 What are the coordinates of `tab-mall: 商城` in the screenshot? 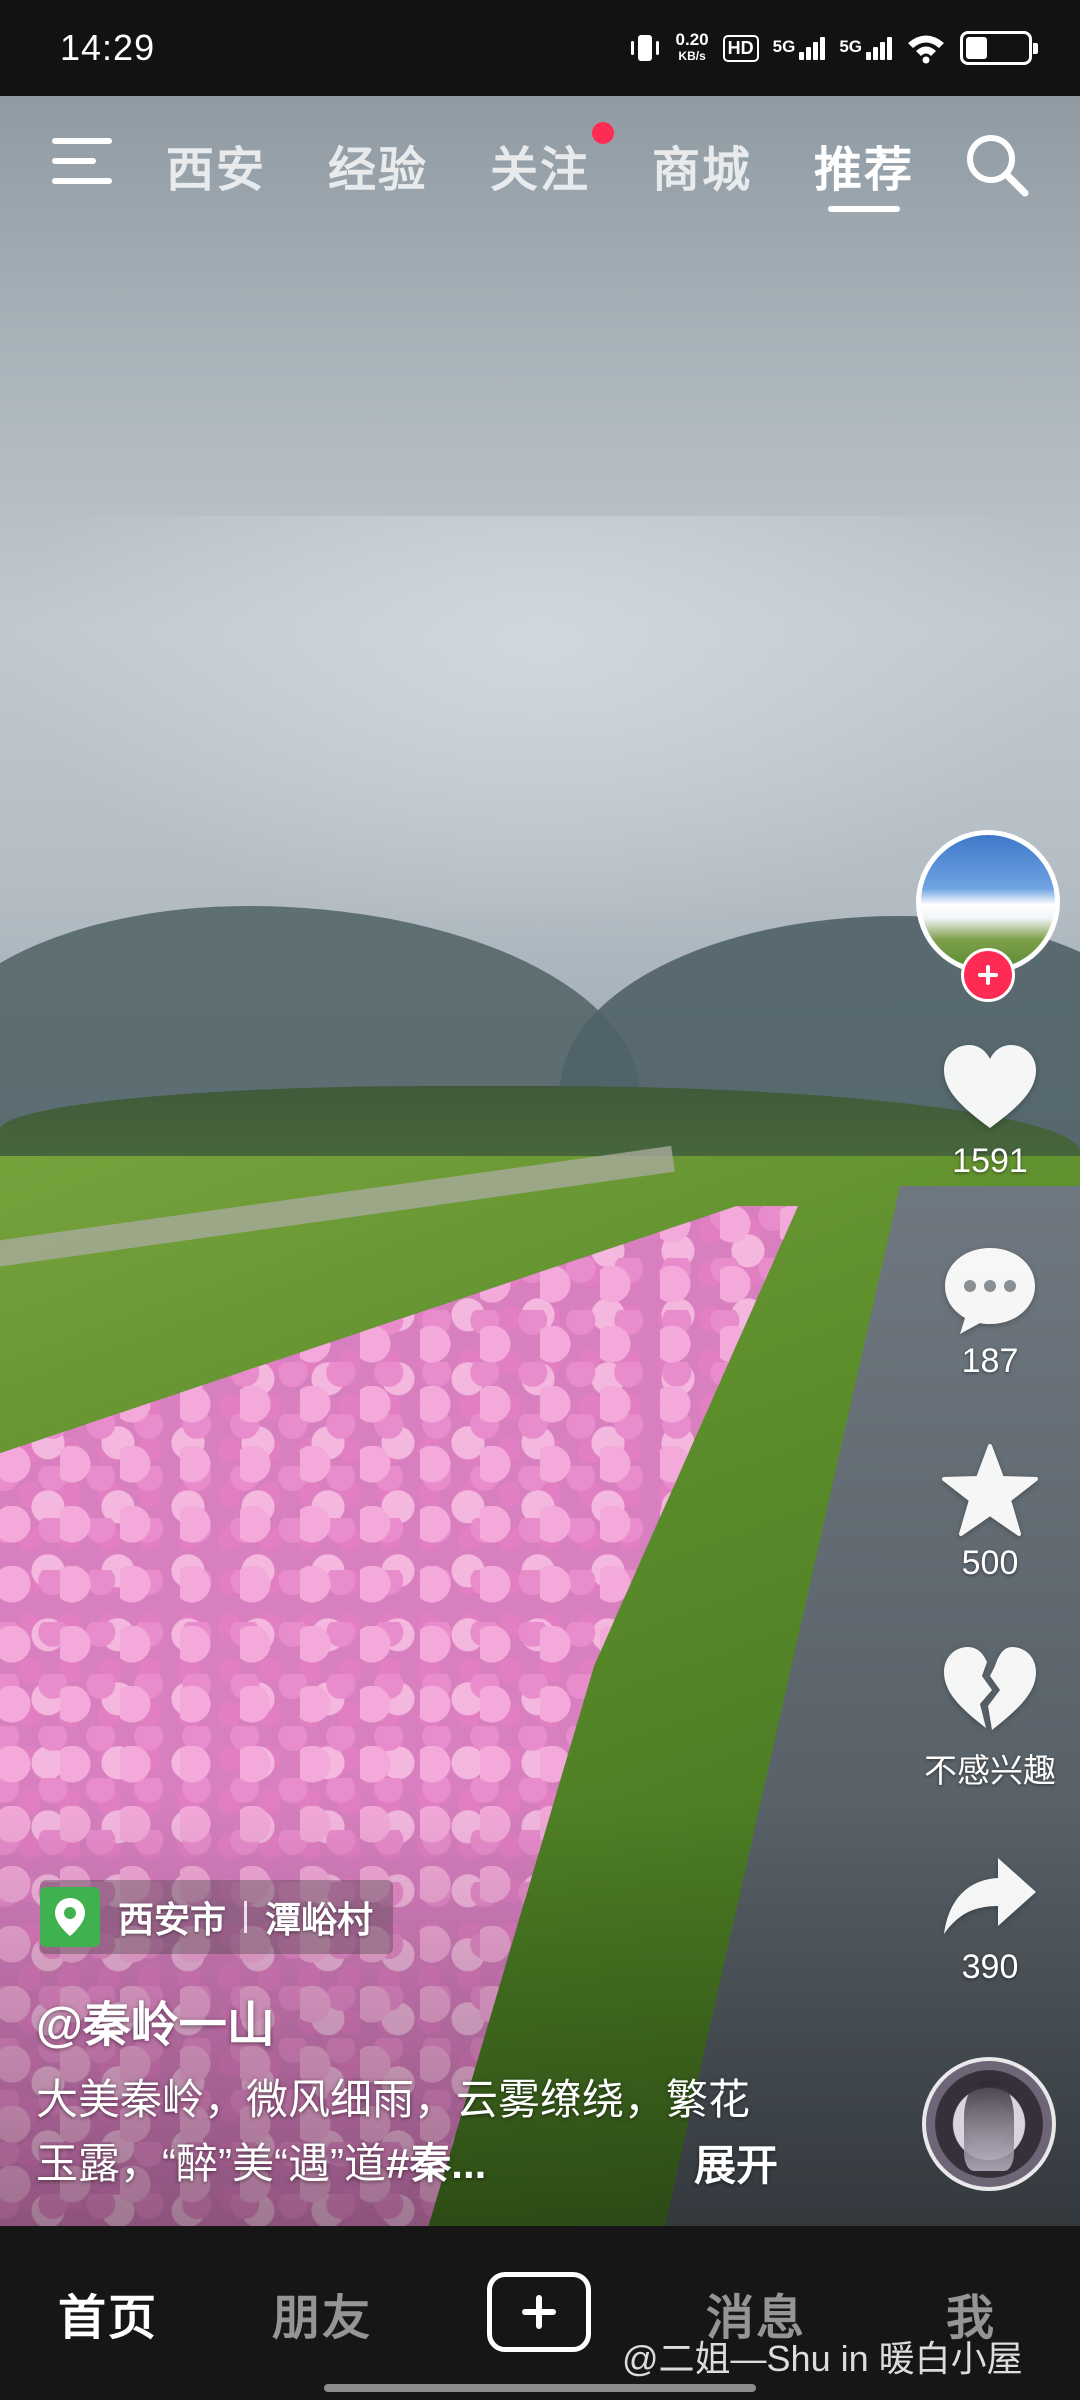 It's located at (702, 165).